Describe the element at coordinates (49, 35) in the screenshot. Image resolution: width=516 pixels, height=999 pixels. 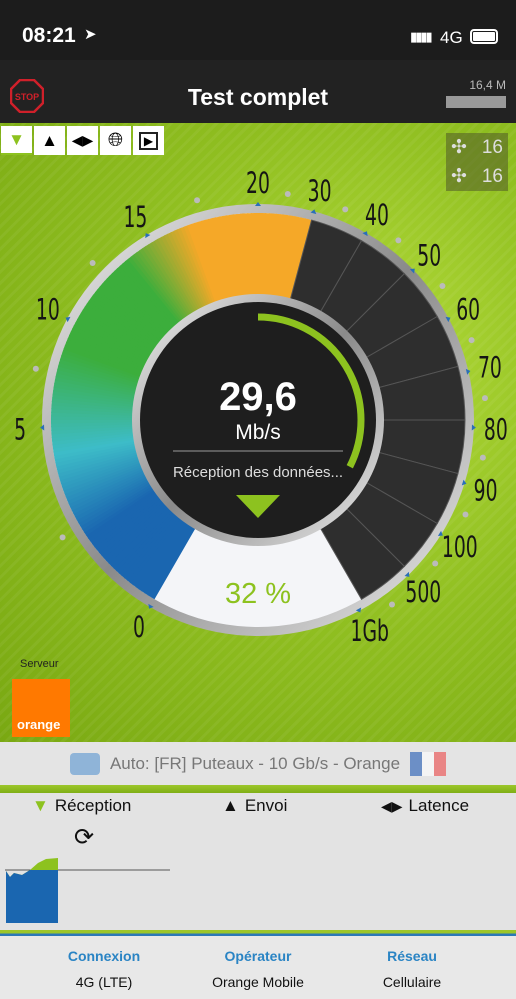
I see `clock: 08:21` at that location.